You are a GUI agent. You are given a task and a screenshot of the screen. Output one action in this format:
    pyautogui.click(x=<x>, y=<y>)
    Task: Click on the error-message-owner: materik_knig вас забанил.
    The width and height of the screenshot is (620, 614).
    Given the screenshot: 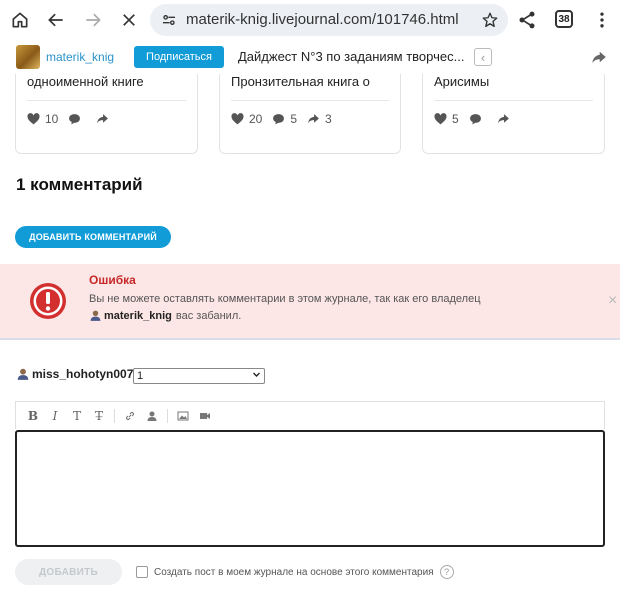 What is the action you would take?
    pyautogui.click(x=165, y=315)
    